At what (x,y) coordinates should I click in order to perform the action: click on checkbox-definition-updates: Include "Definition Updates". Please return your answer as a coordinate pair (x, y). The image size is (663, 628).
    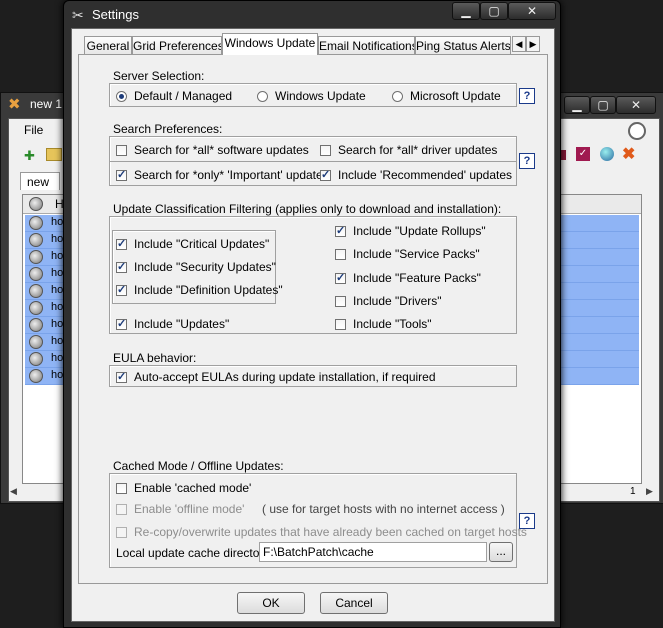
    Looking at the image, I should click on (199, 290).